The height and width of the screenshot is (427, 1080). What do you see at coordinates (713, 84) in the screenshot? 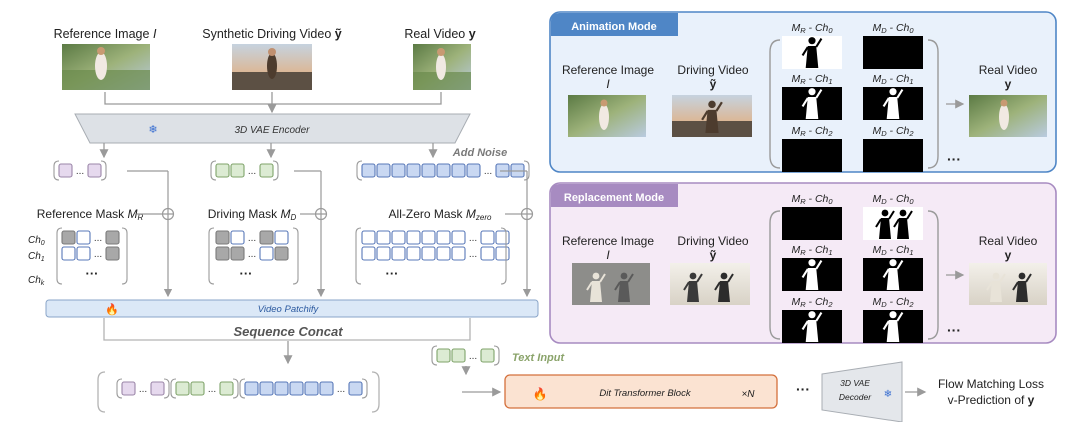
I see `driving-video-symbol: ỹ` at bounding box center [713, 84].